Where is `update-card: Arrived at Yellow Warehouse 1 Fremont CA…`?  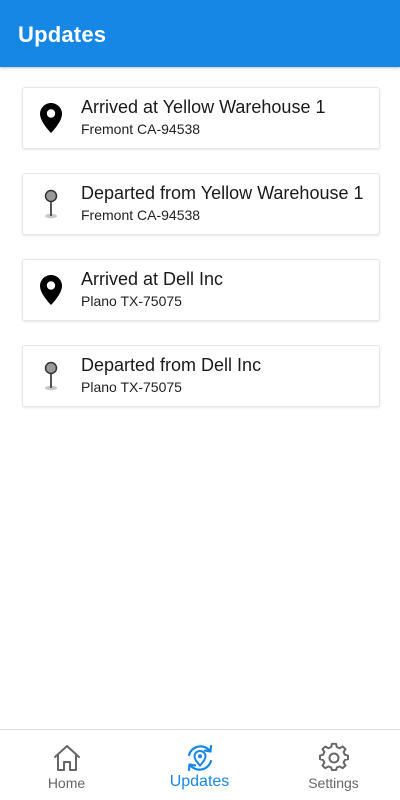
update-card: Arrived at Yellow Warehouse 1 Fremont CA… is located at coordinates (201, 118).